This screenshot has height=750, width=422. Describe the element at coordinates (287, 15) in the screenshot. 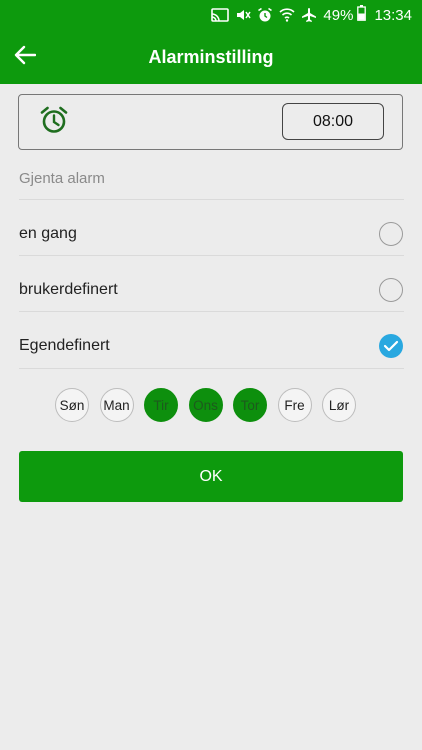

I see `wifi-icon` at that location.